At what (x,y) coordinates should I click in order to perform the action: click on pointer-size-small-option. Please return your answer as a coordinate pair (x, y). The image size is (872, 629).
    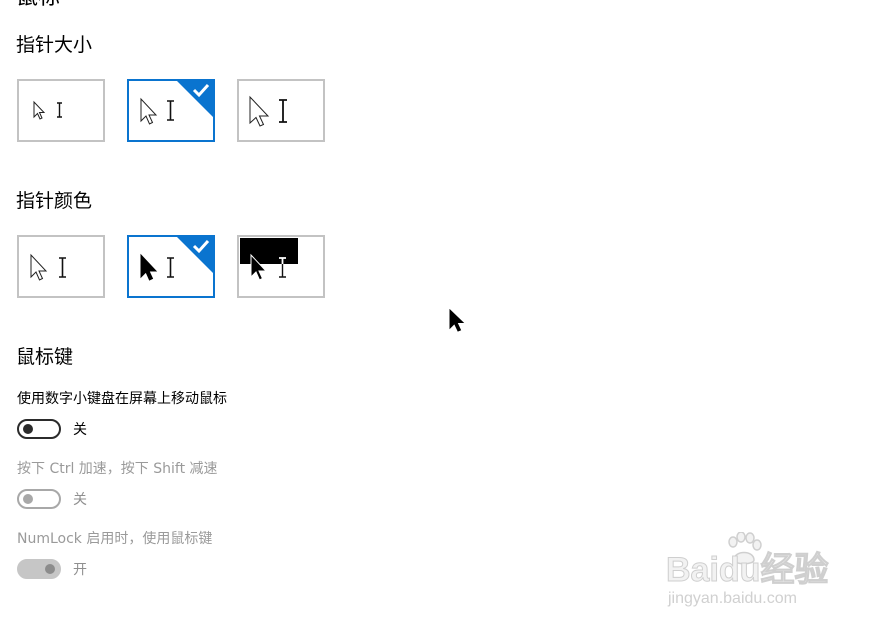
    Looking at the image, I should click on (61, 110).